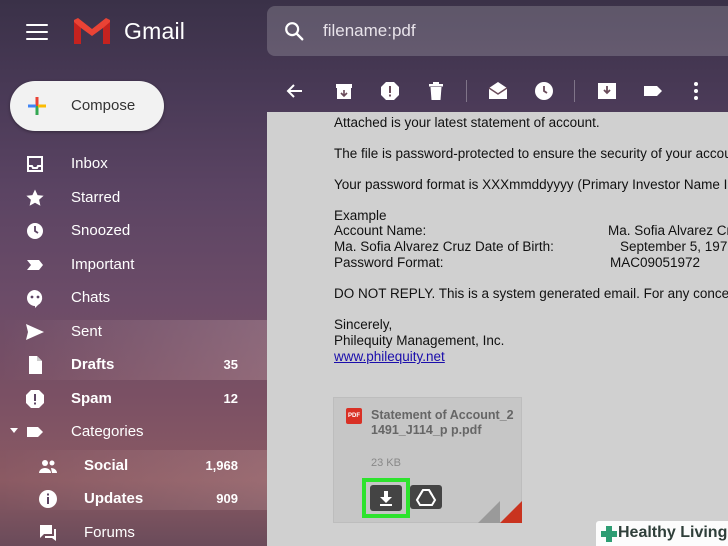 This screenshot has width=728, height=546. I want to click on compose-button: Compose, so click(87, 106).